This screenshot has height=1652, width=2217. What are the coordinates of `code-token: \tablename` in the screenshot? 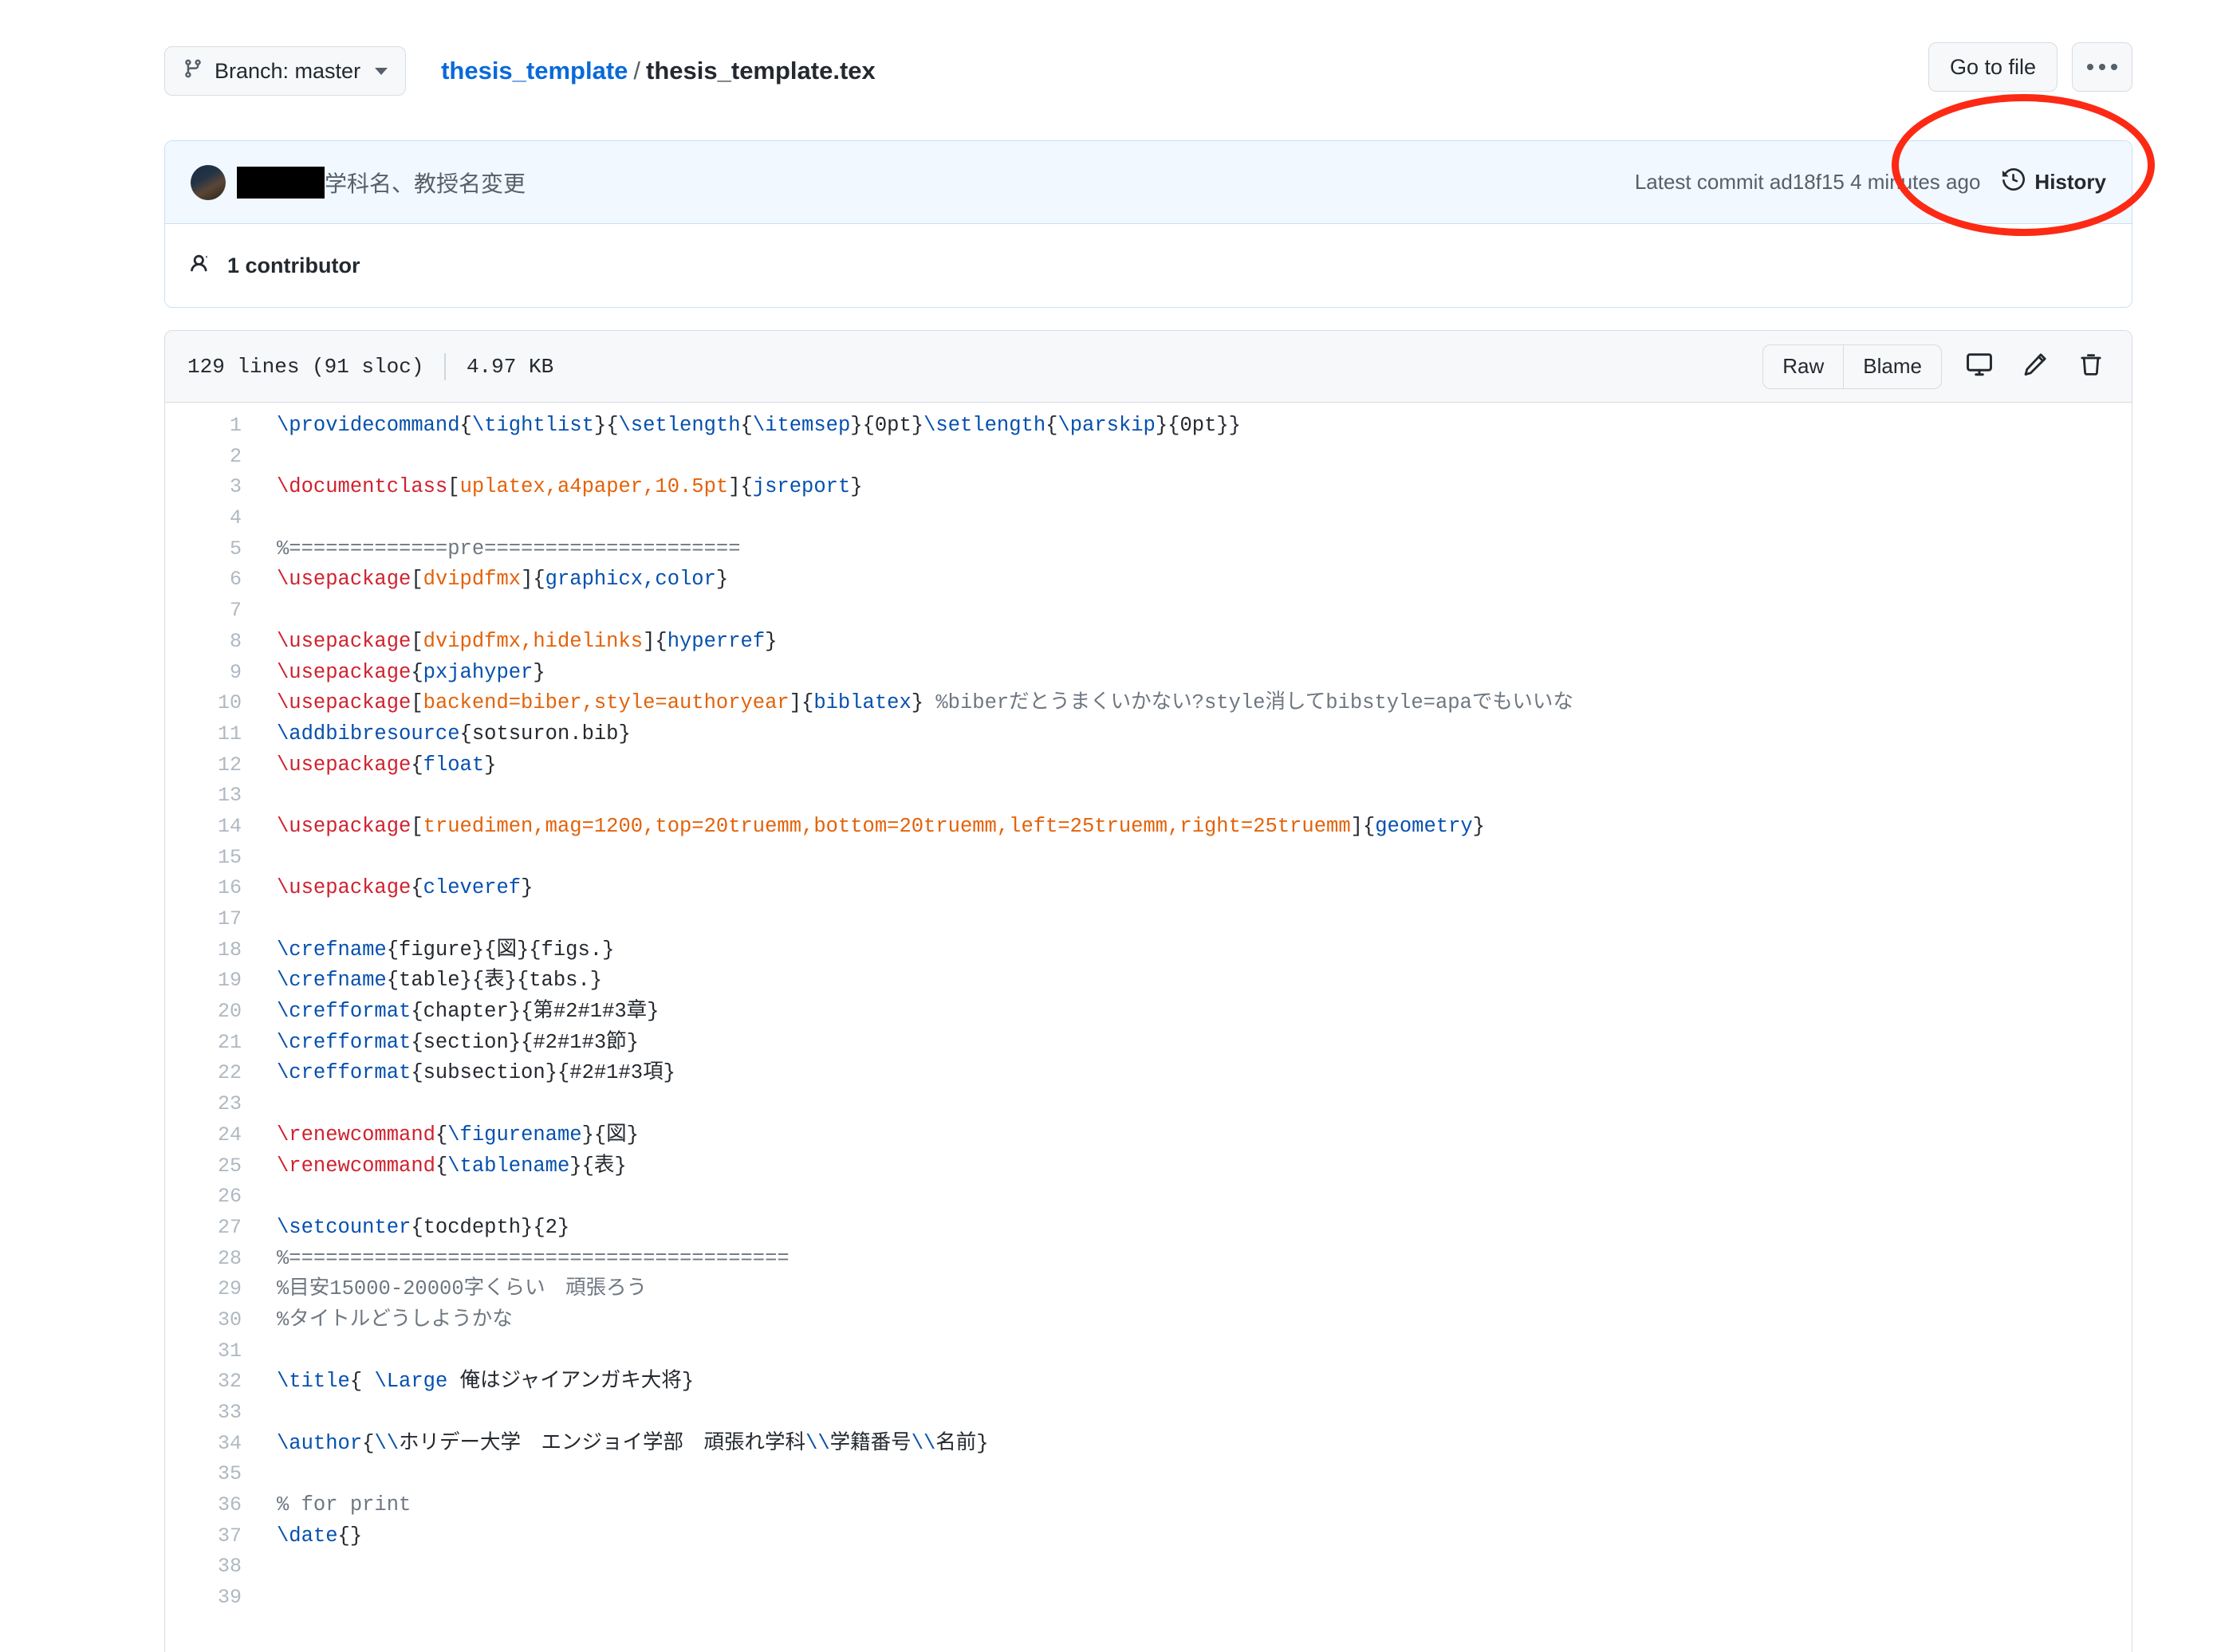 It's located at (508, 1166).